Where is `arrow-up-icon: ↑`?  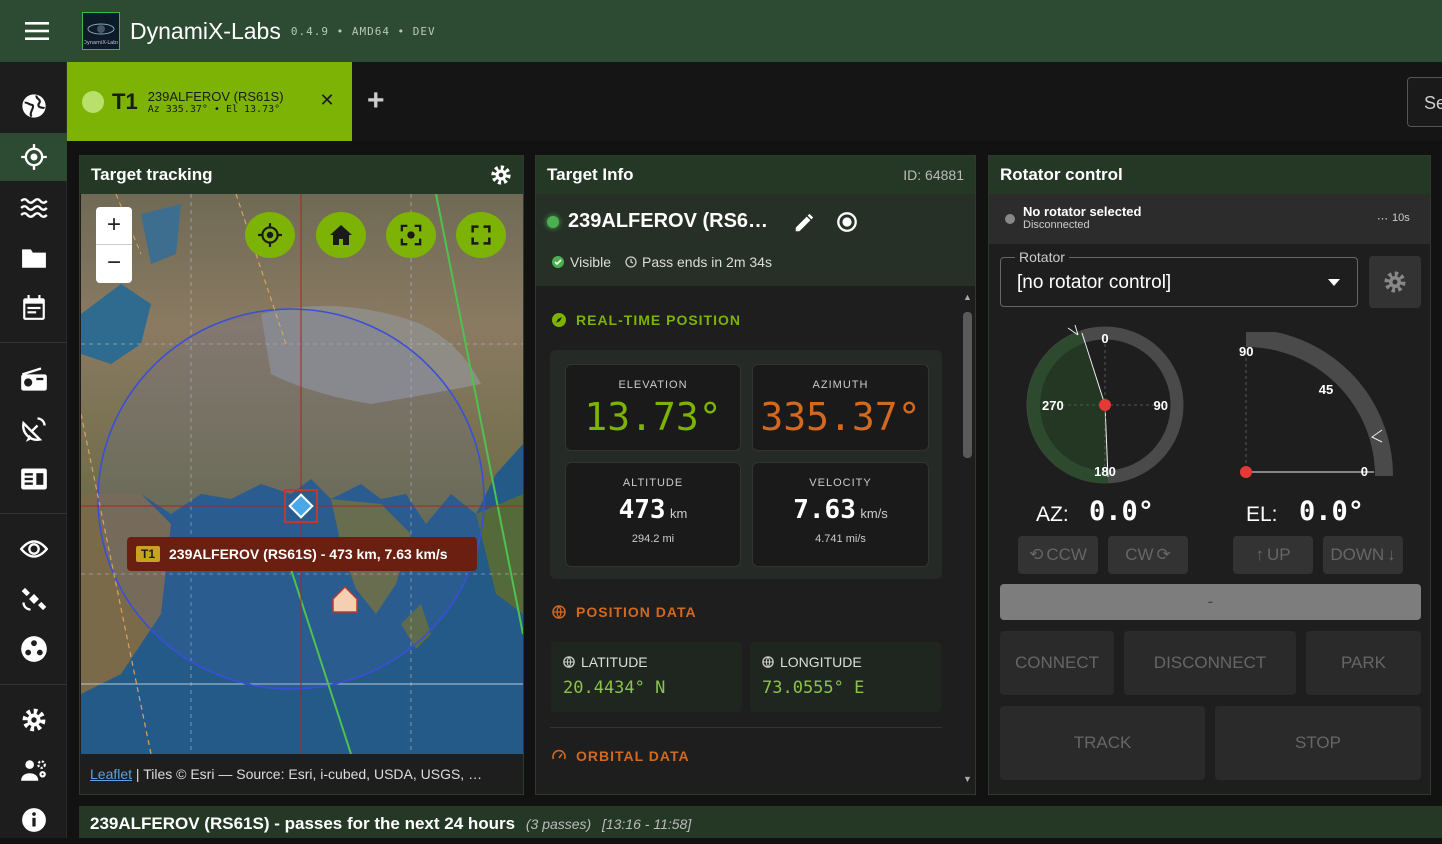
arrow-up-icon: ↑ is located at coordinates (1259, 554).